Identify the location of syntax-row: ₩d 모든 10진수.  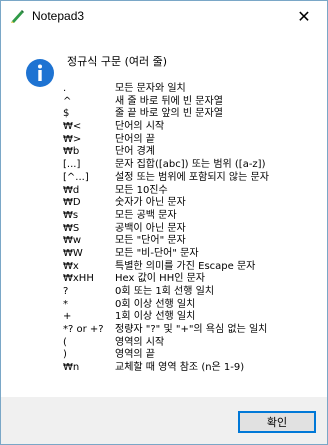
(194, 191).